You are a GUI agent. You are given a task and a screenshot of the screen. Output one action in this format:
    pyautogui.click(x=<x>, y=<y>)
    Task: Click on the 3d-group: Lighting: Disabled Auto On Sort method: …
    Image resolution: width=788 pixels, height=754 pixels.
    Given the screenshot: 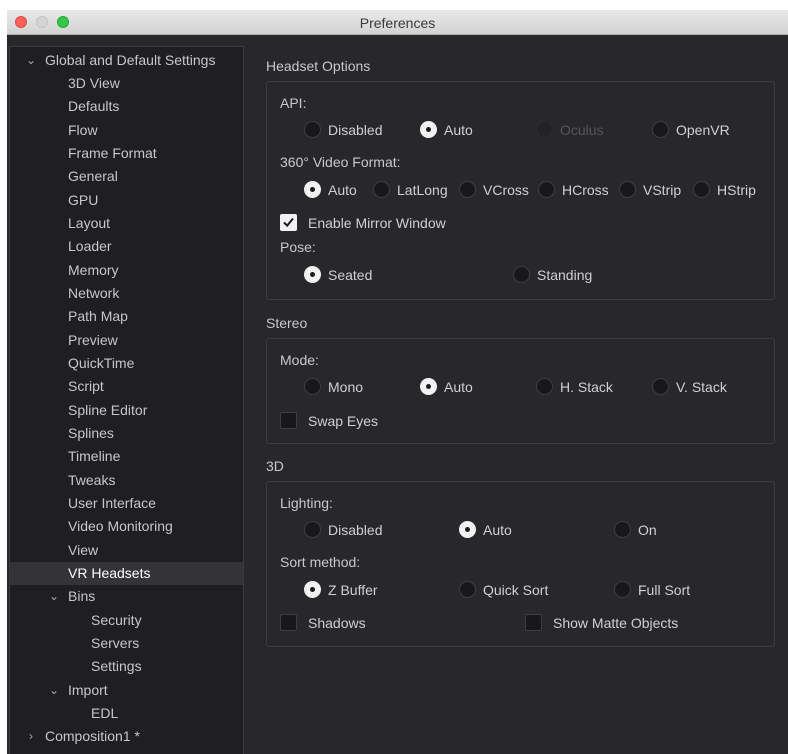 What is the action you would take?
    pyautogui.click(x=520, y=564)
    